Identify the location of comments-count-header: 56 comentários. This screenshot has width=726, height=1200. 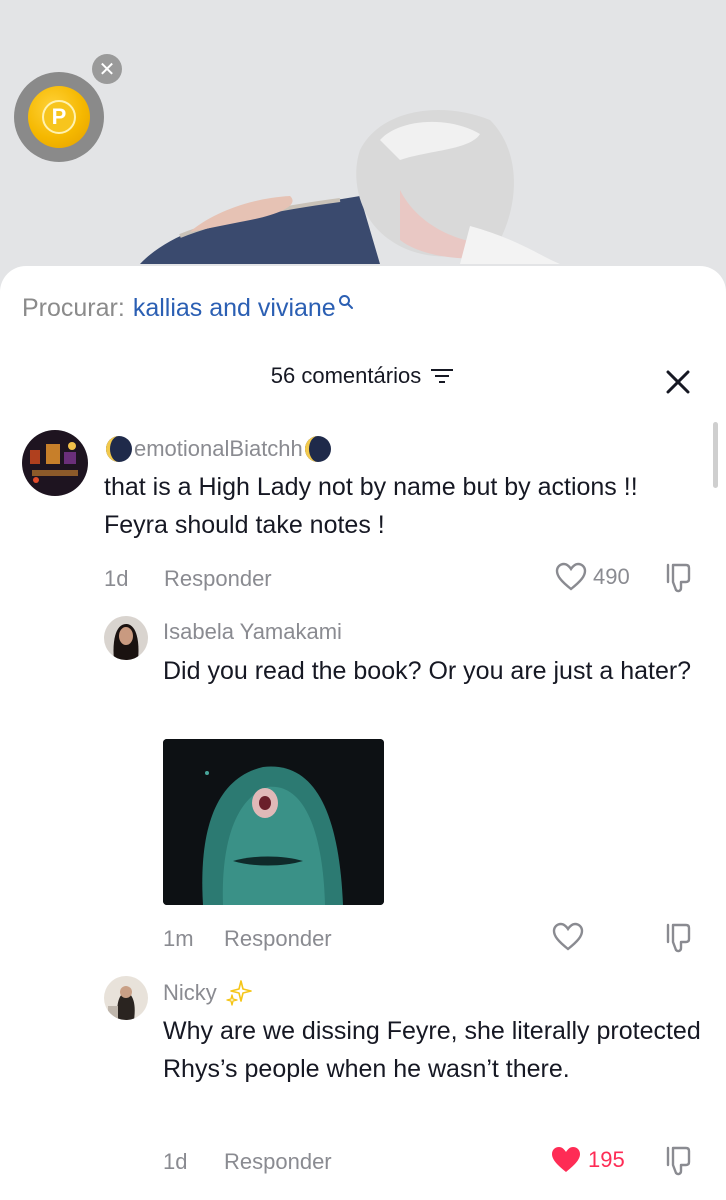
(363, 376).